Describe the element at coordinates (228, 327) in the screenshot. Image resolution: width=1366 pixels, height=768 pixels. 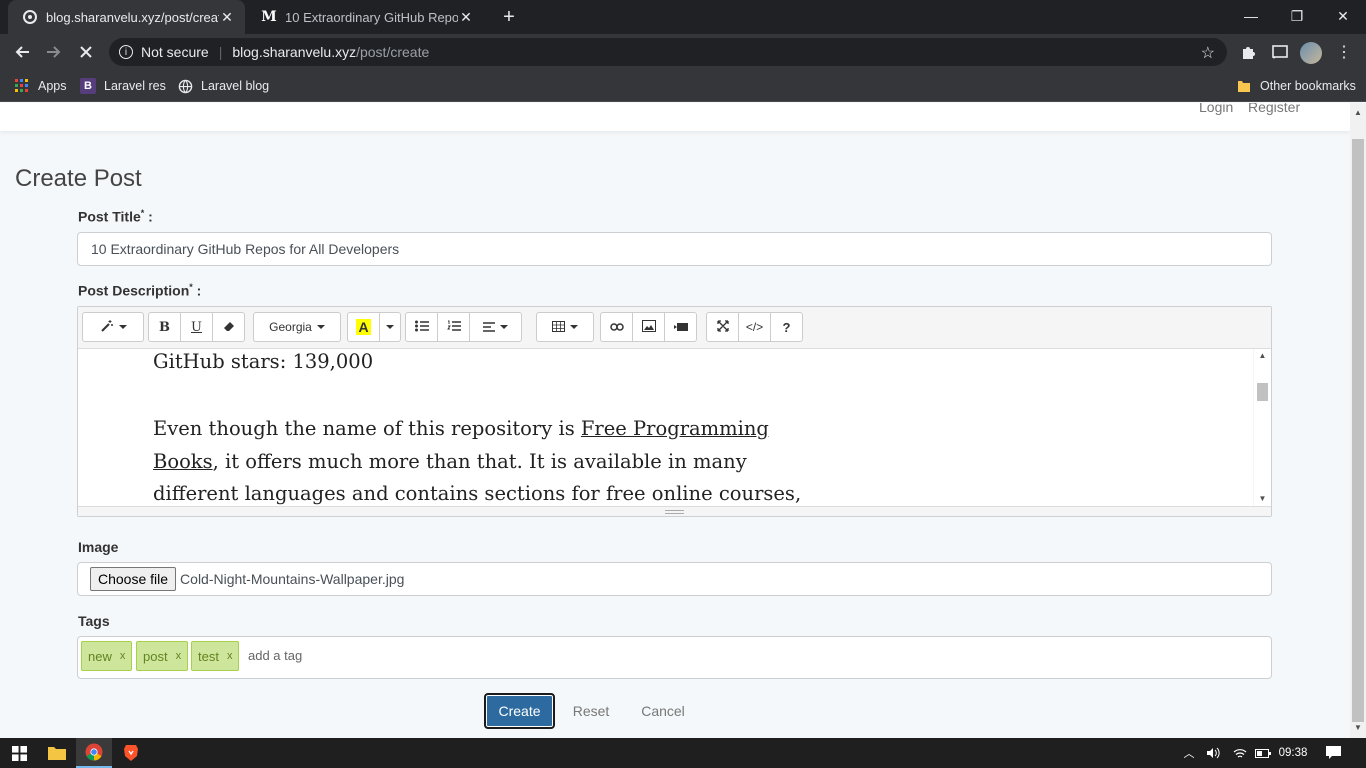
I see `clear-format-button` at that location.